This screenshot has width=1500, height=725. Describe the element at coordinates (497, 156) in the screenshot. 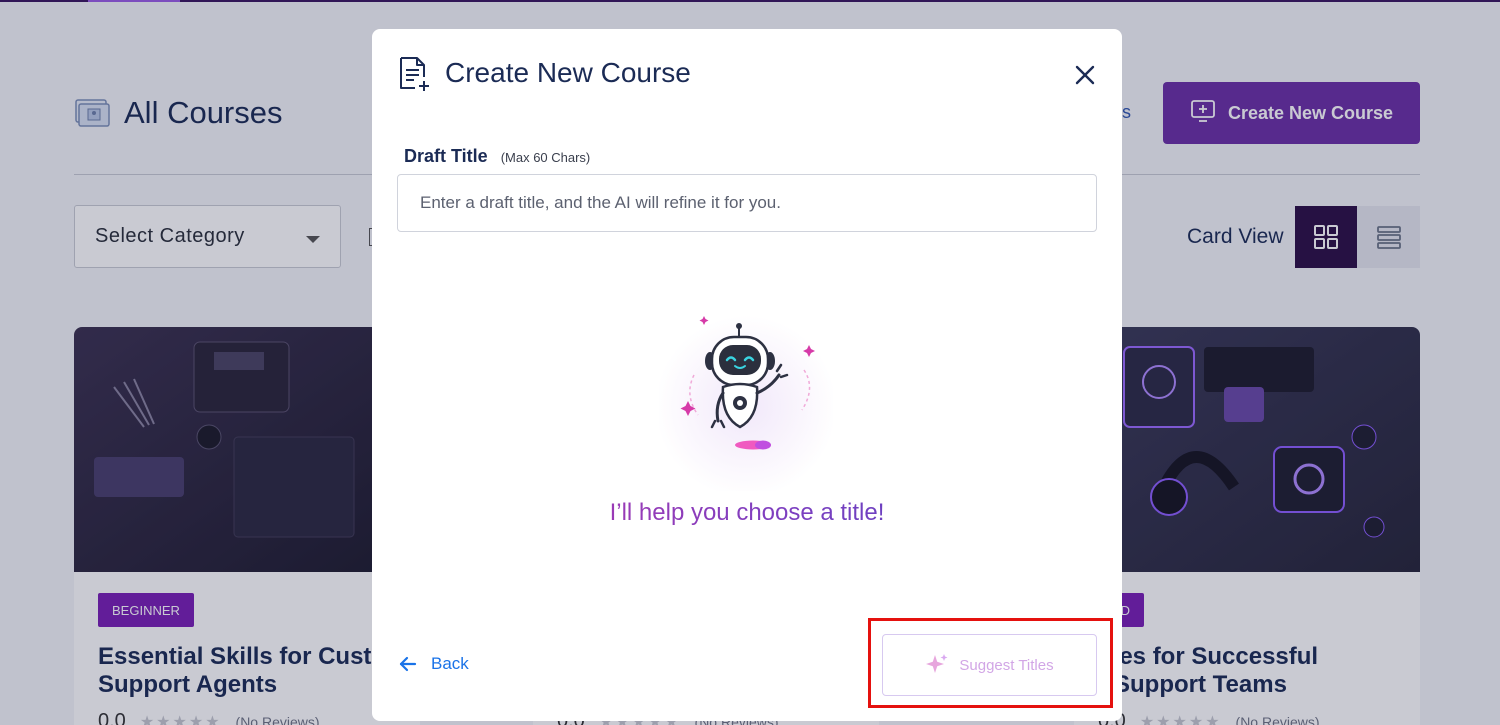

I see `draft-title-label: Draft Title (Max 60 Chars)` at that location.